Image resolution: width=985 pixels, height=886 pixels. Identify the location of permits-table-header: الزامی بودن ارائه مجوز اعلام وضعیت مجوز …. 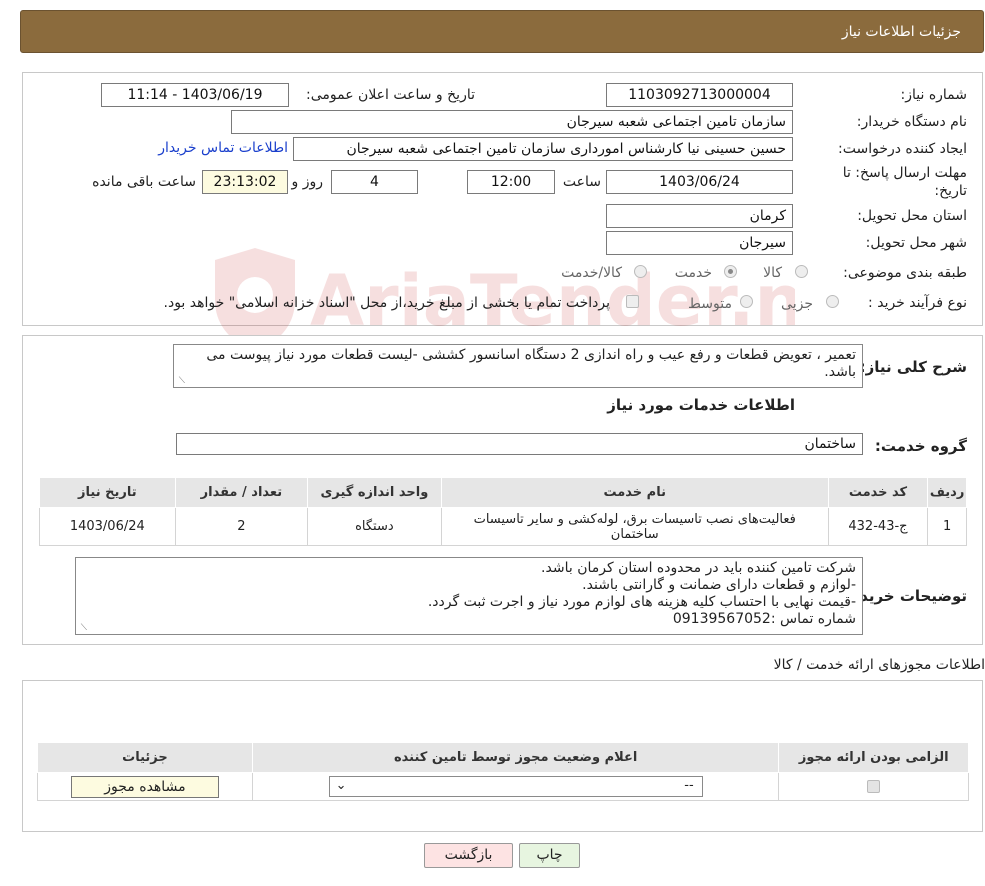
(503, 757).